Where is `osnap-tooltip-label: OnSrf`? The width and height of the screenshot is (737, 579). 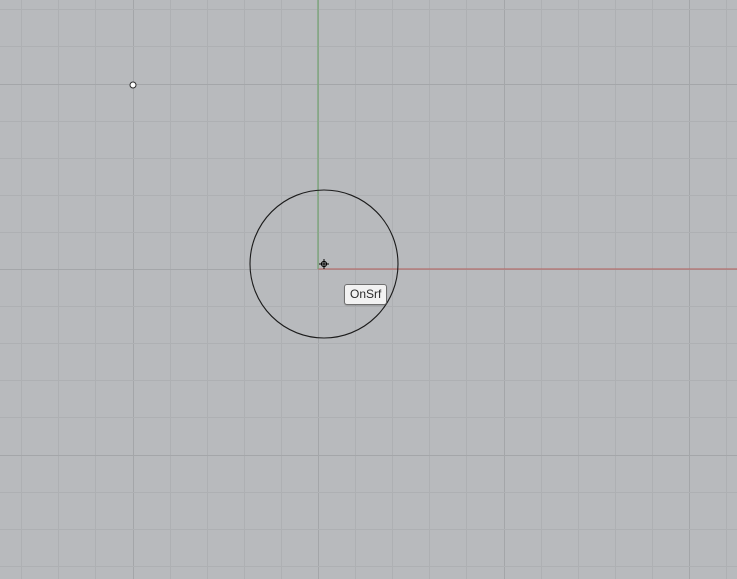
osnap-tooltip-label: OnSrf is located at coordinates (366, 294).